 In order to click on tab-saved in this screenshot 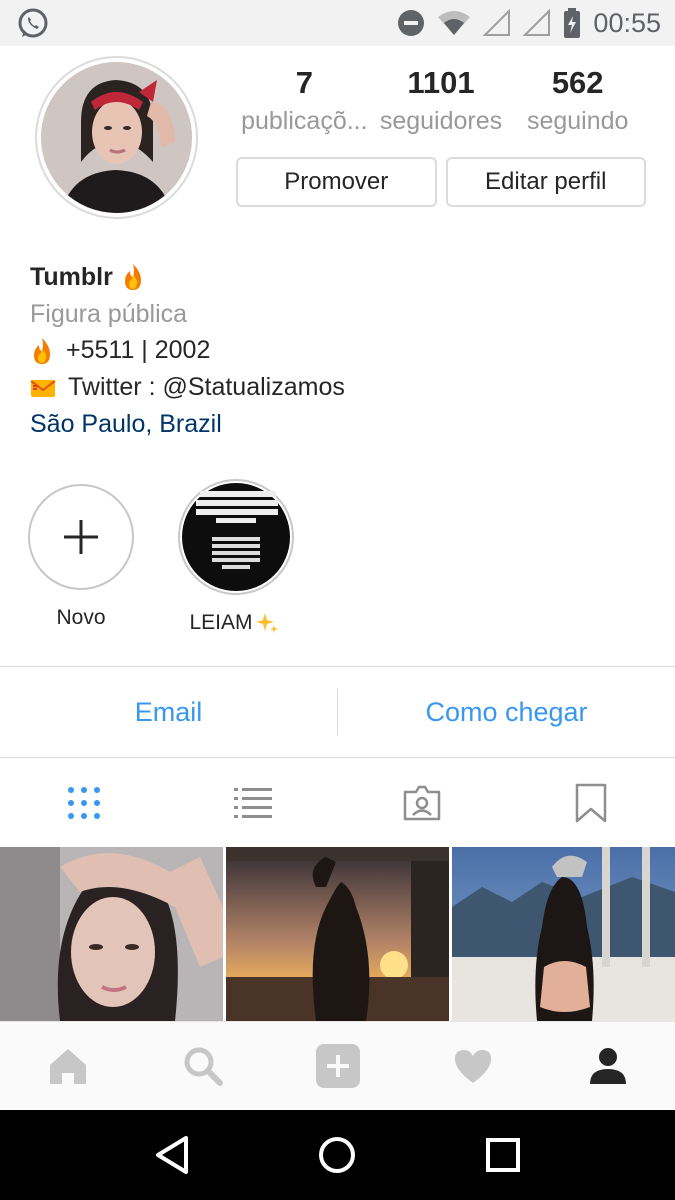, I will do `click(590, 803)`.